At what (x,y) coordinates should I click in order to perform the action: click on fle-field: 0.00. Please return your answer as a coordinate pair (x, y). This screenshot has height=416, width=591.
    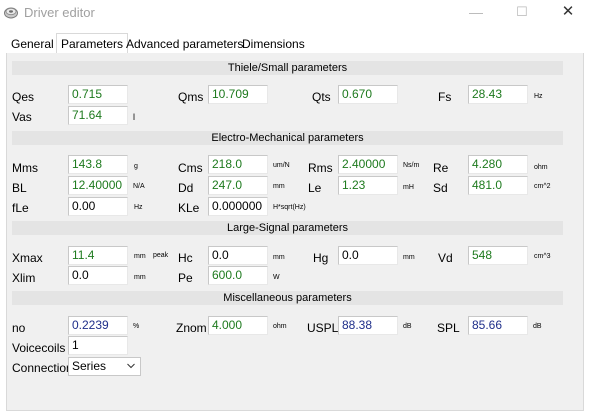
    Looking at the image, I should click on (98, 206).